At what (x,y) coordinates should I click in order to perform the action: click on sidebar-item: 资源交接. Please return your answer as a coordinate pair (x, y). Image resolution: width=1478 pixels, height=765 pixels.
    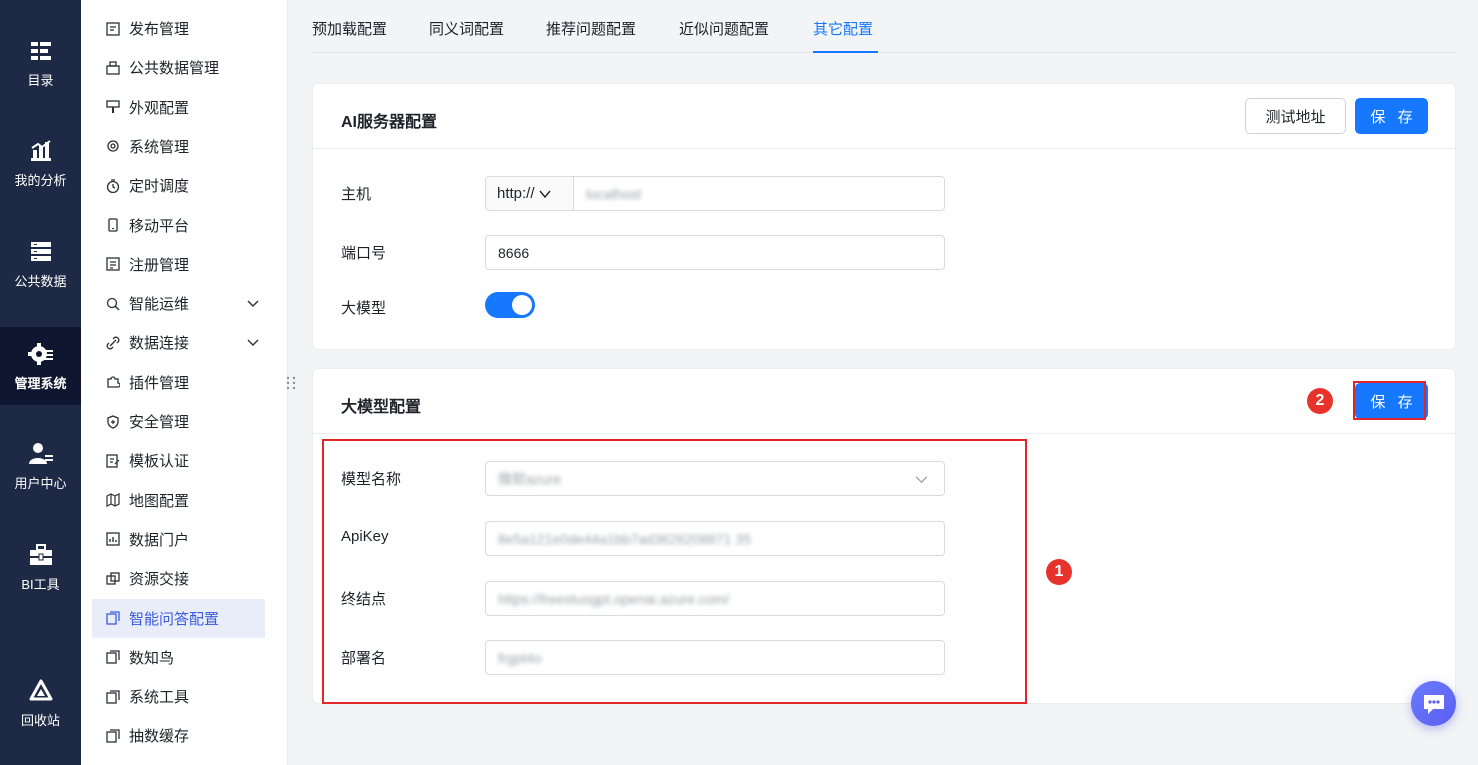
    Looking at the image, I should click on (178, 578).